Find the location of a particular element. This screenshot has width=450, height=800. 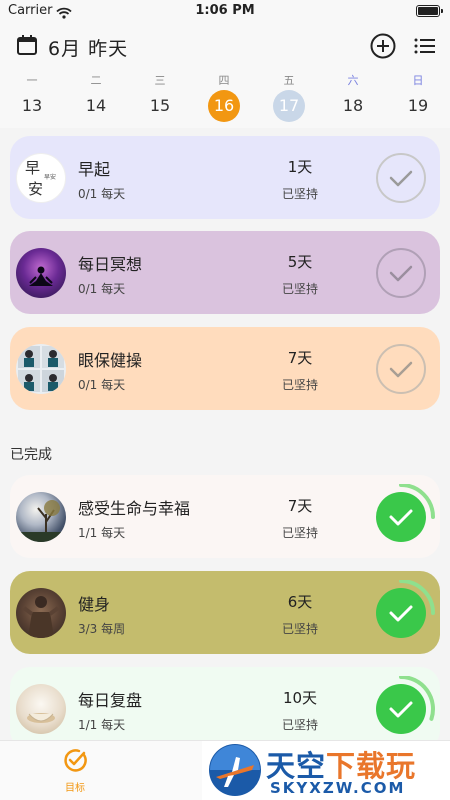

day-number: 13 is located at coordinates (32, 105).